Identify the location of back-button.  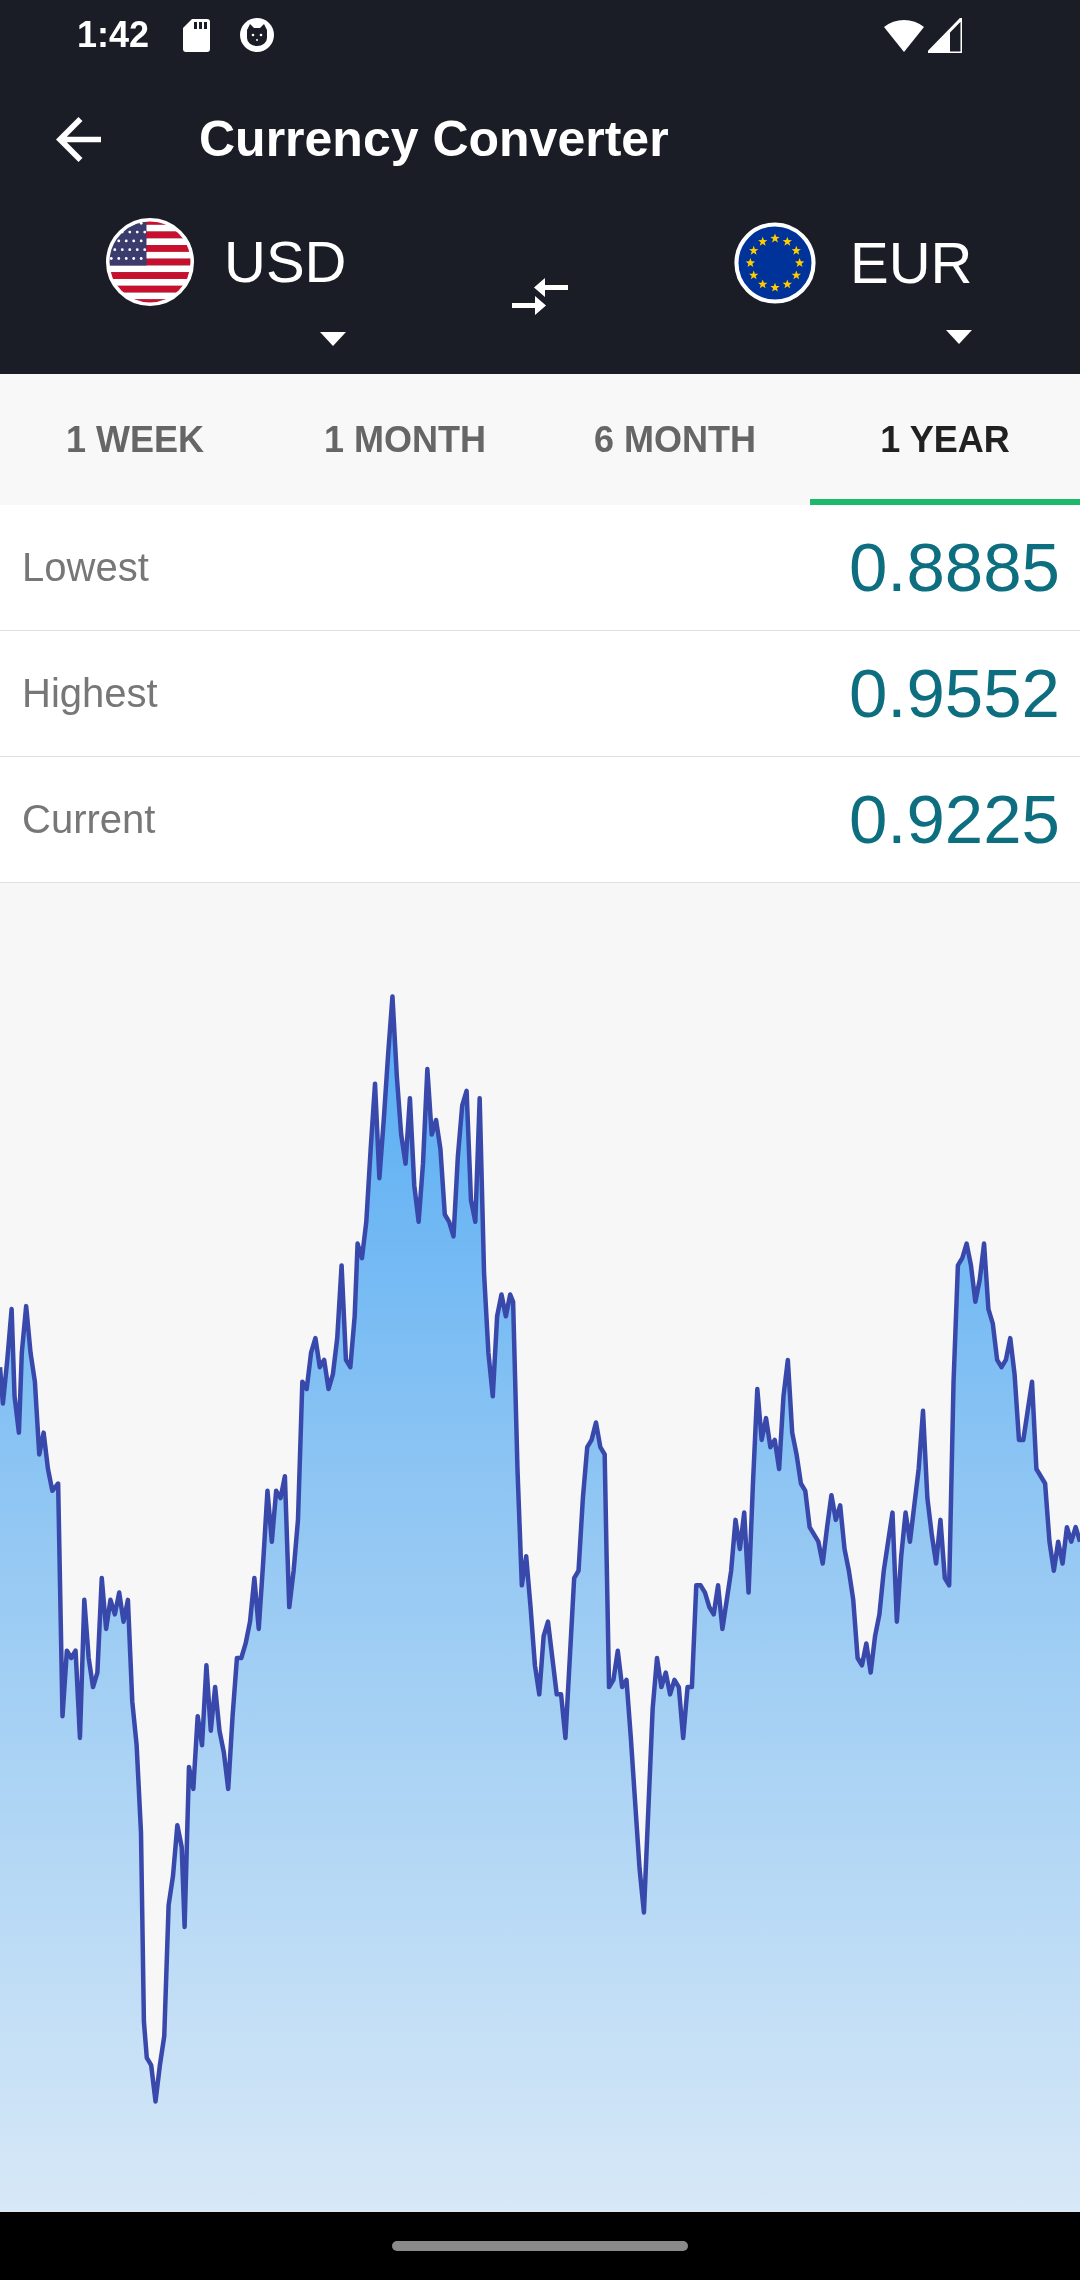
(78, 139).